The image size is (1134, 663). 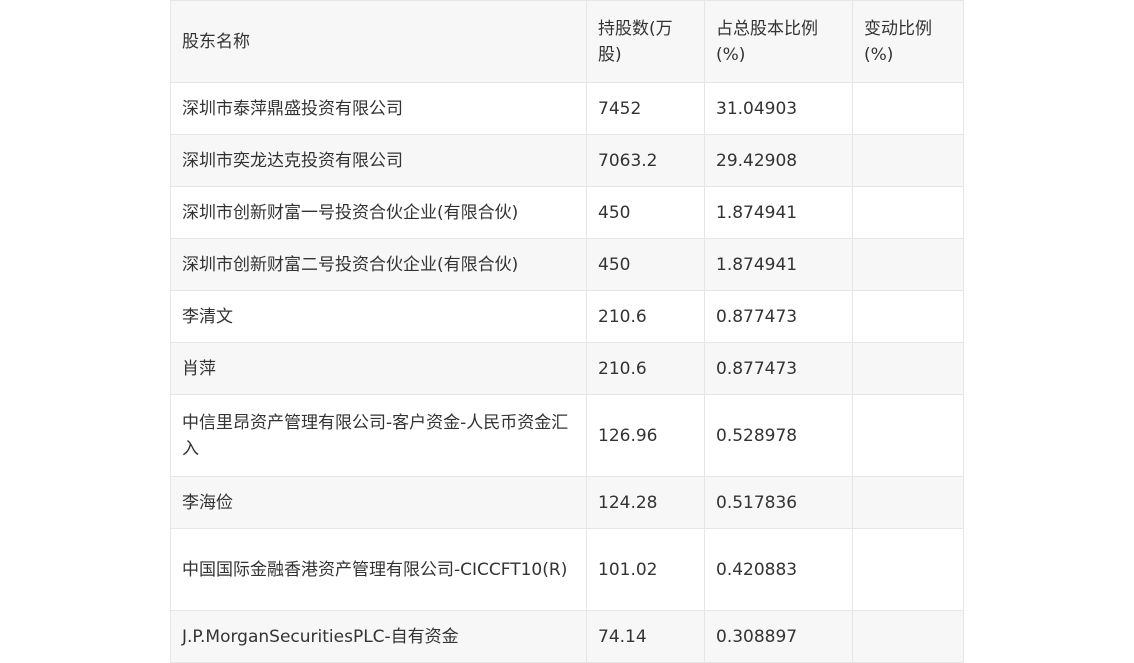 What do you see at coordinates (378, 368) in the screenshot?
I see `cell-name: 肖萍` at bounding box center [378, 368].